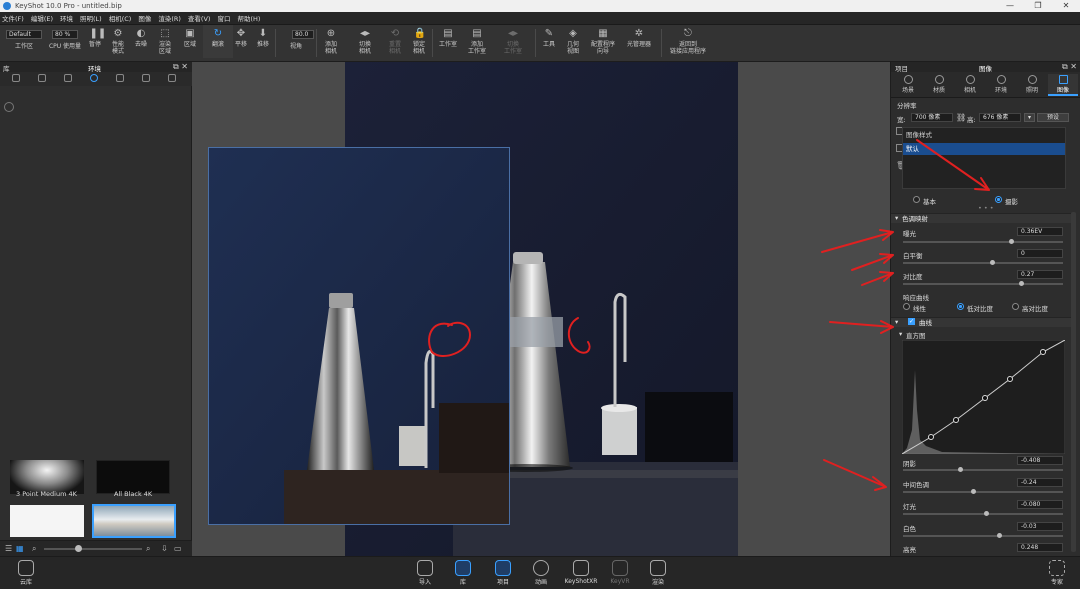 This screenshot has height=589, width=1080. What do you see at coordinates (1063, 85) in the screenshot?
I see `tab-image: 图像` at bounding box center [1063, 85].